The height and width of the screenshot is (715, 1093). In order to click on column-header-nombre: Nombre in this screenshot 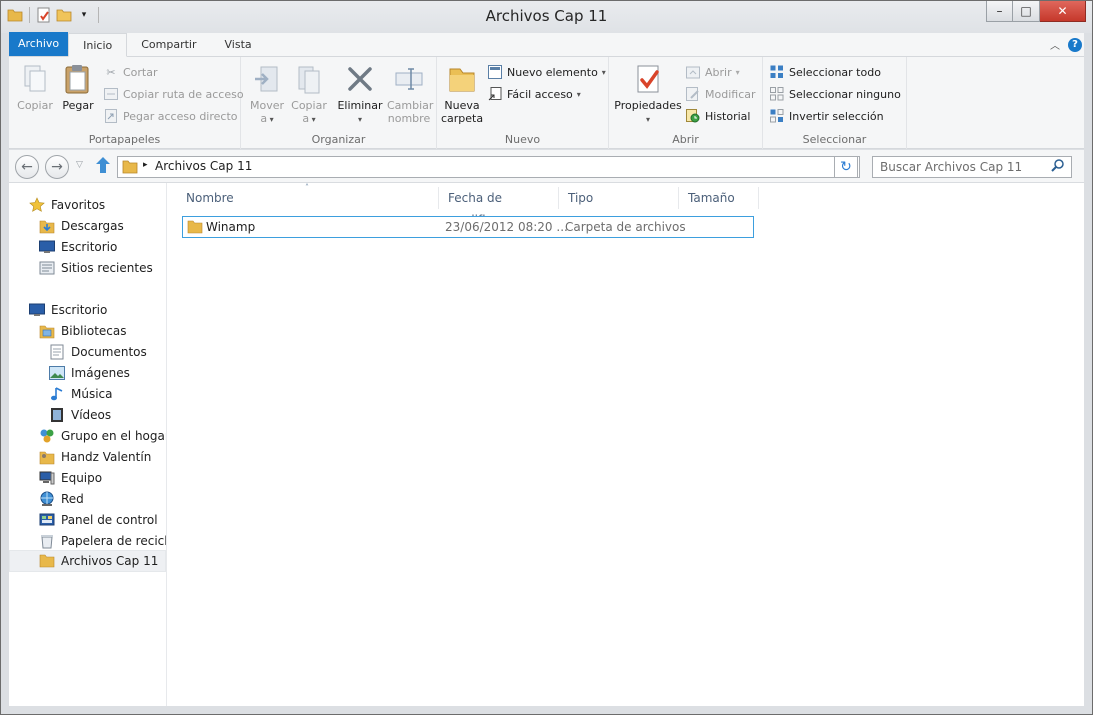, I will do `click(308, 198)`.